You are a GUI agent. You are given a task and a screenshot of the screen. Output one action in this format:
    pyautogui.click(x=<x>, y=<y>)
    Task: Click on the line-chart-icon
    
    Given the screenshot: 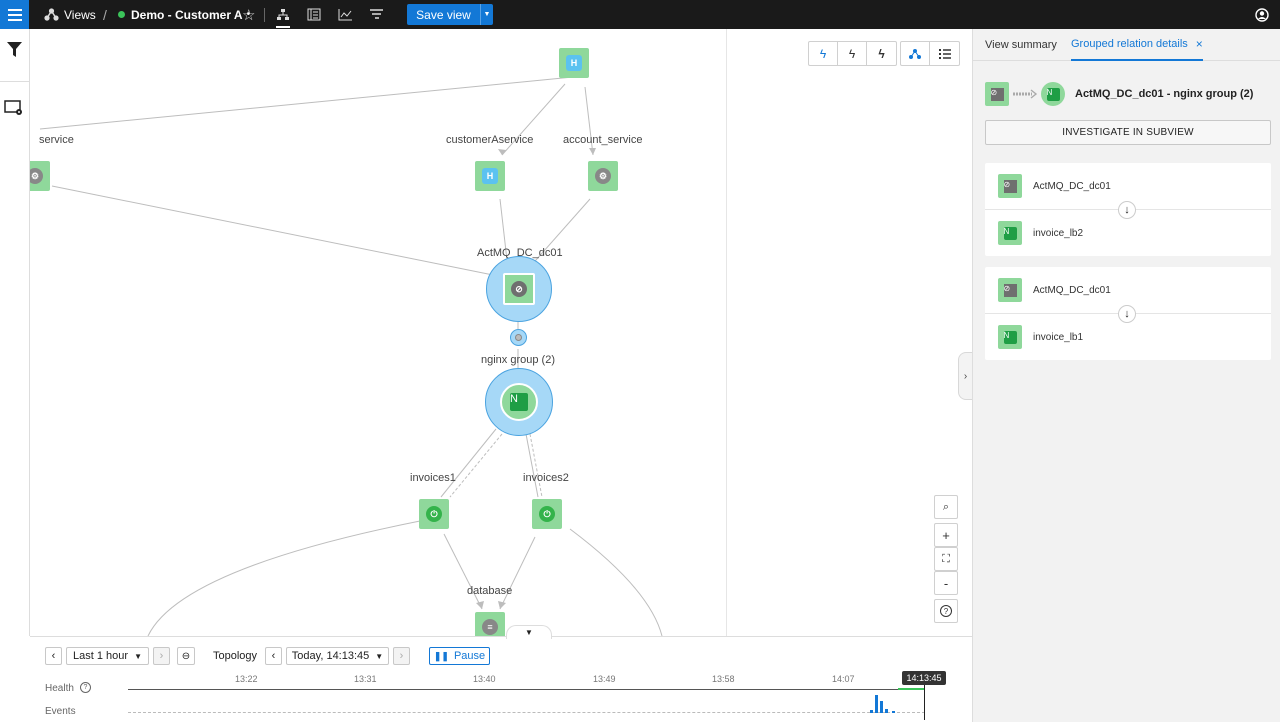 What is the action you would take?
    pyautogui.click(x=345, y=15)
    